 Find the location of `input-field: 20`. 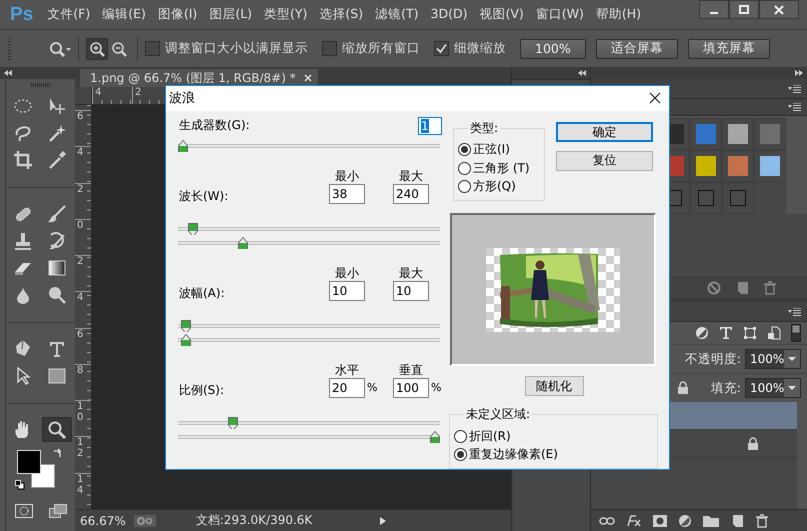

input-field: 20 is located at coordinates (347, 388).